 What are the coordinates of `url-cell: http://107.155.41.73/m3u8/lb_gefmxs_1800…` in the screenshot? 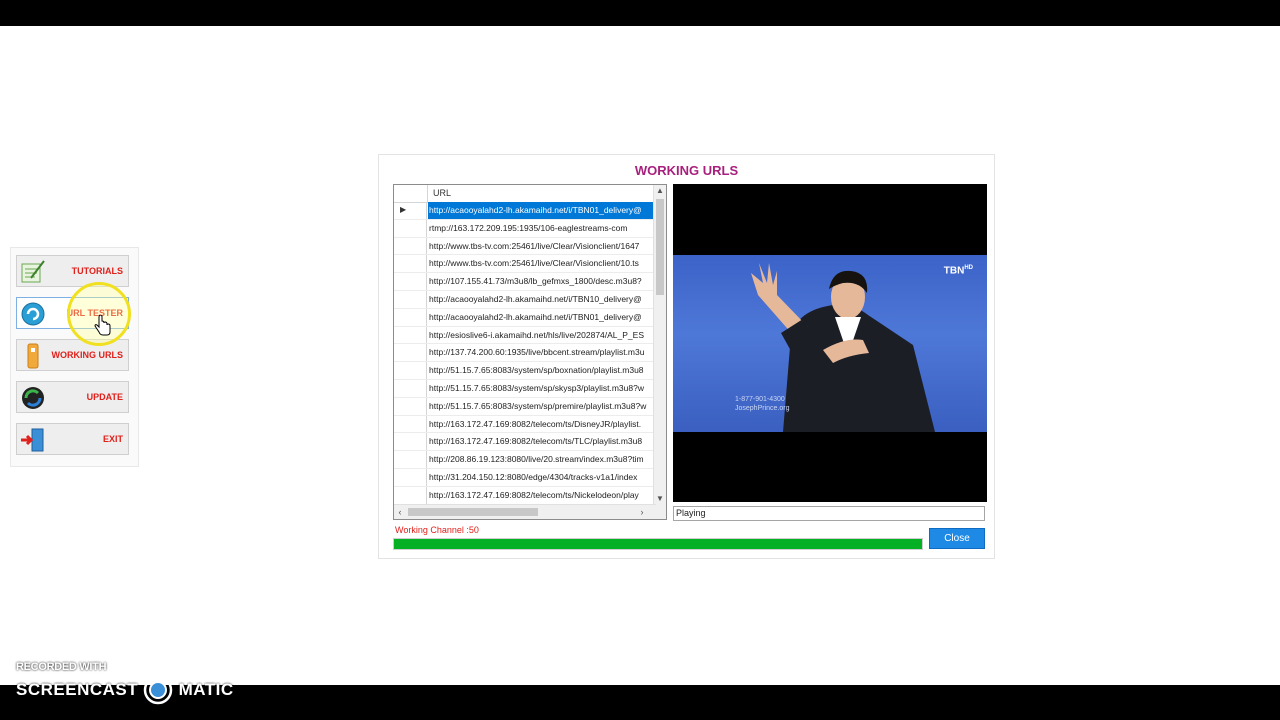 It's located at (541, 281).